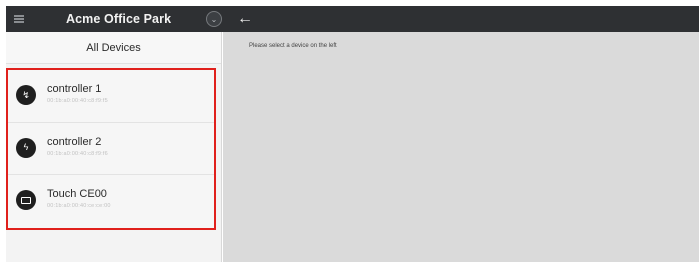  I want to click on list-item: Touch CE00 00:1b:a0:00:40:ce:ce:00, so click(111, 201).